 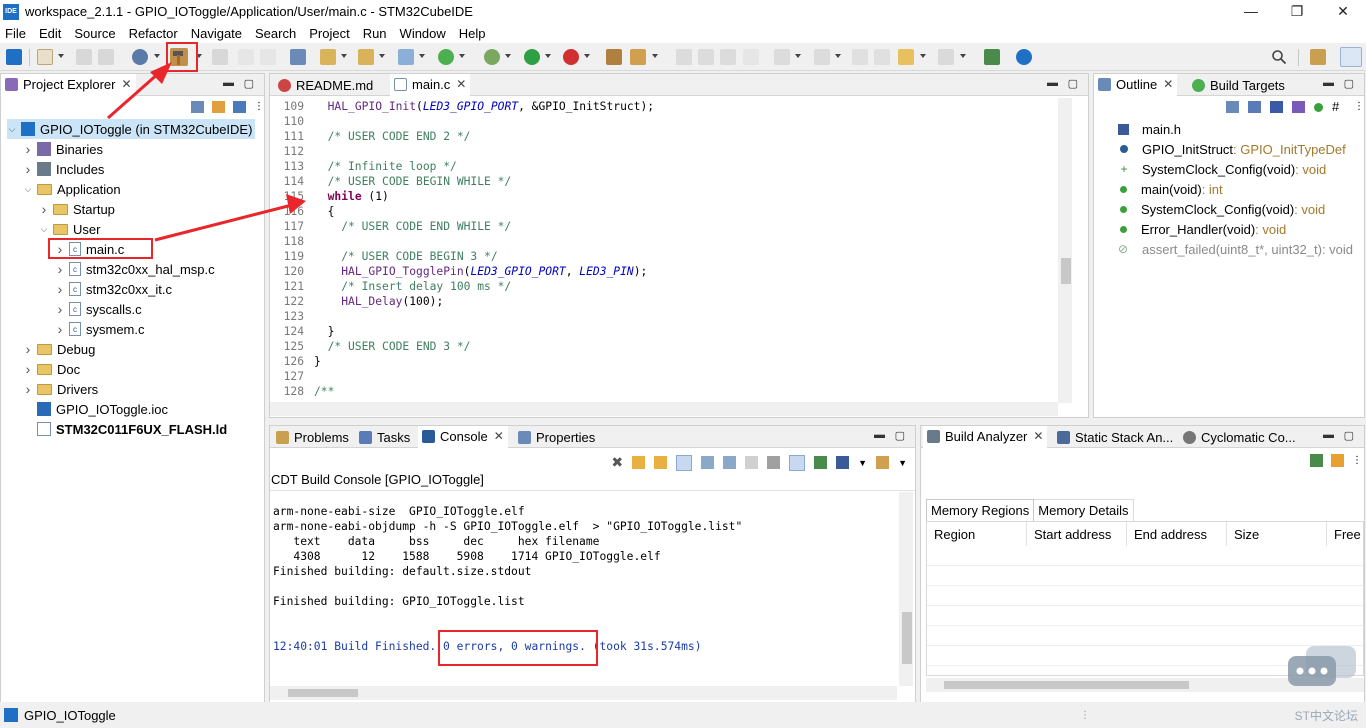 What do you see at coordinates (1322, 666) in the screenshot?
I see `chat-bubble-icon` at bounding box center [1322, 666].